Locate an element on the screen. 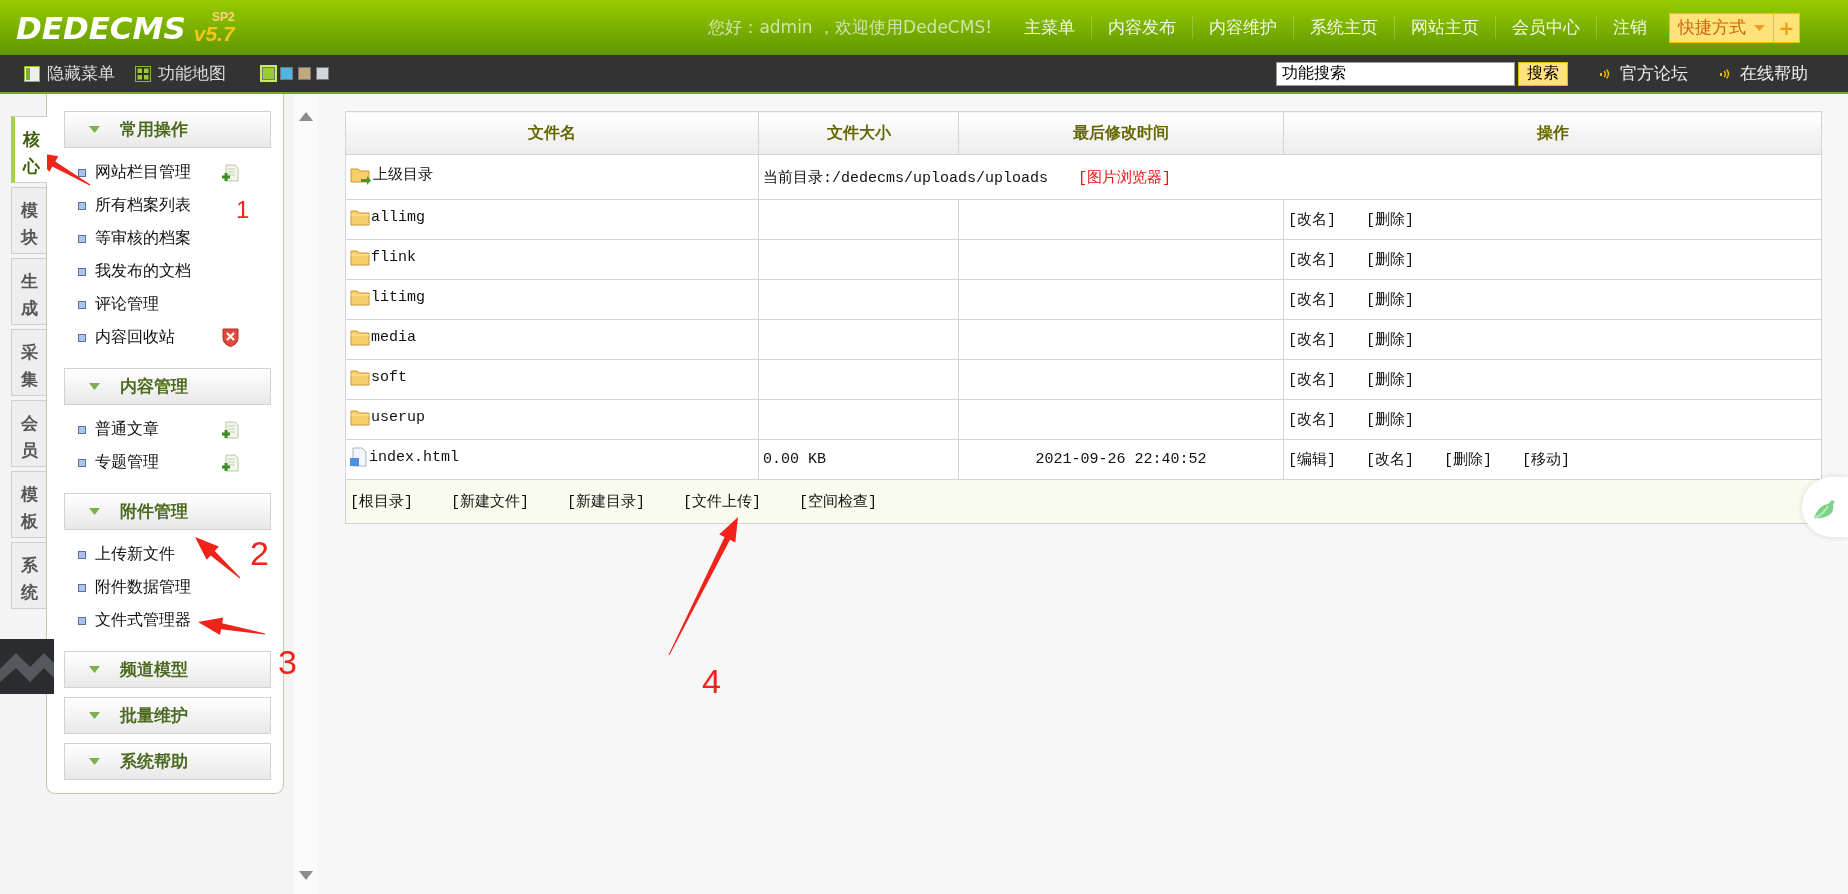  side-tab: 会员 is located at coordinates (28, 433).